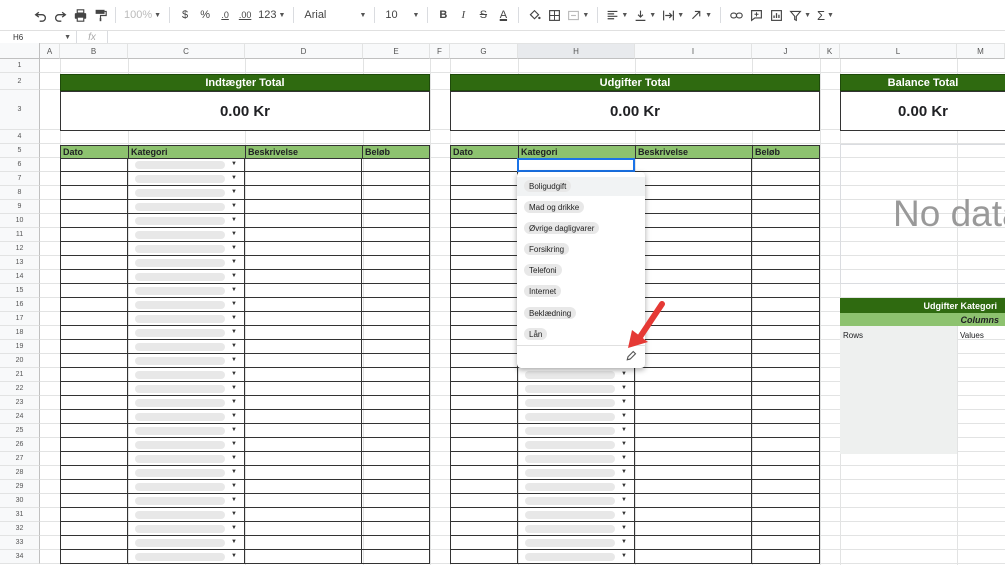 This screenshot has width=1005, height=565. What do you see at coordinates (20, 459) in the screenshot?
I see `row-header-27: 27` at bounding box center [20, 459].